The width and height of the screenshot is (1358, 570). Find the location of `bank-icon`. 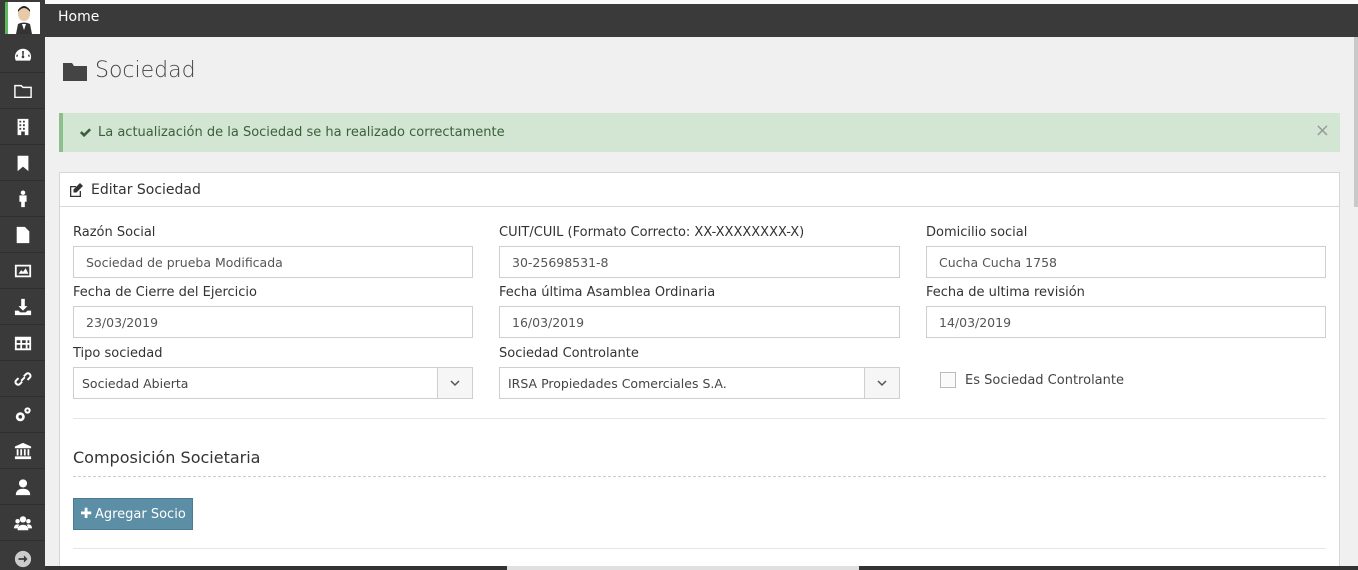

bank-icon is located at coordinates (22, 450).